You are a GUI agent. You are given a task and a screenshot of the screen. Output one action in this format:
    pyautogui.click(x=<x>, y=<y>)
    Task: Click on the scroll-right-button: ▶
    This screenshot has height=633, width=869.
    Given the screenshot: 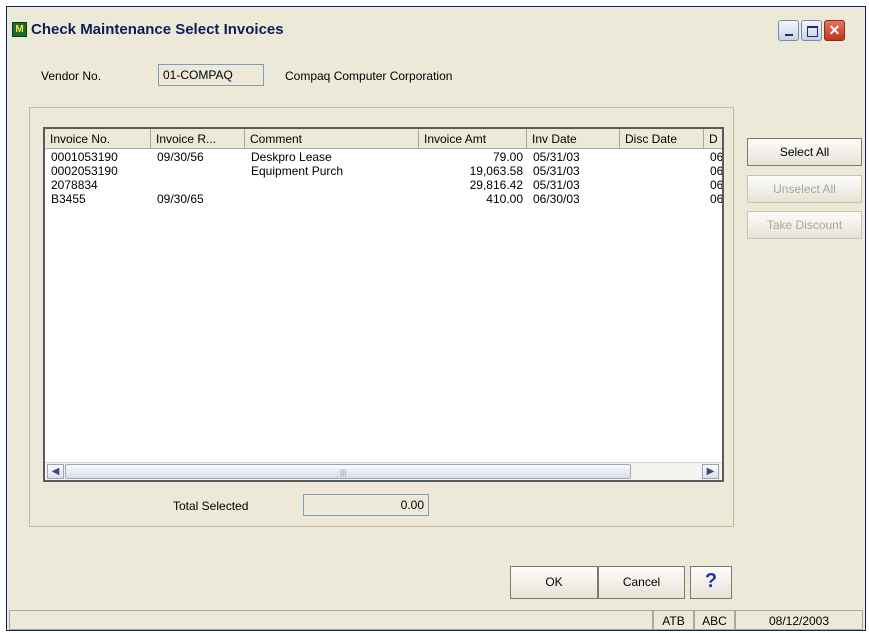 What is the action you would take?
    pyautogui.click(x=710, y=471)
    